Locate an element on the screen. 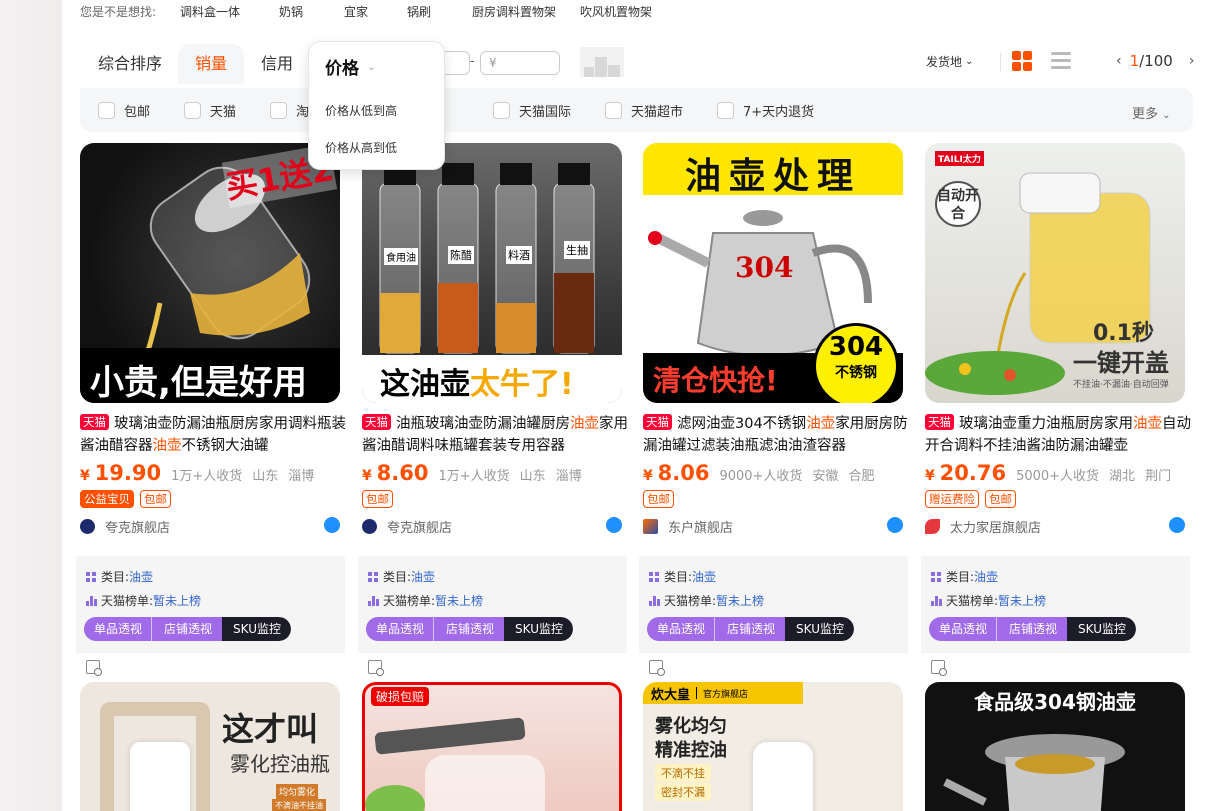 The height and width of the screenshot is (811, 1215). filter-free-shipping: 包邮 is located at coordinates (124, 110).